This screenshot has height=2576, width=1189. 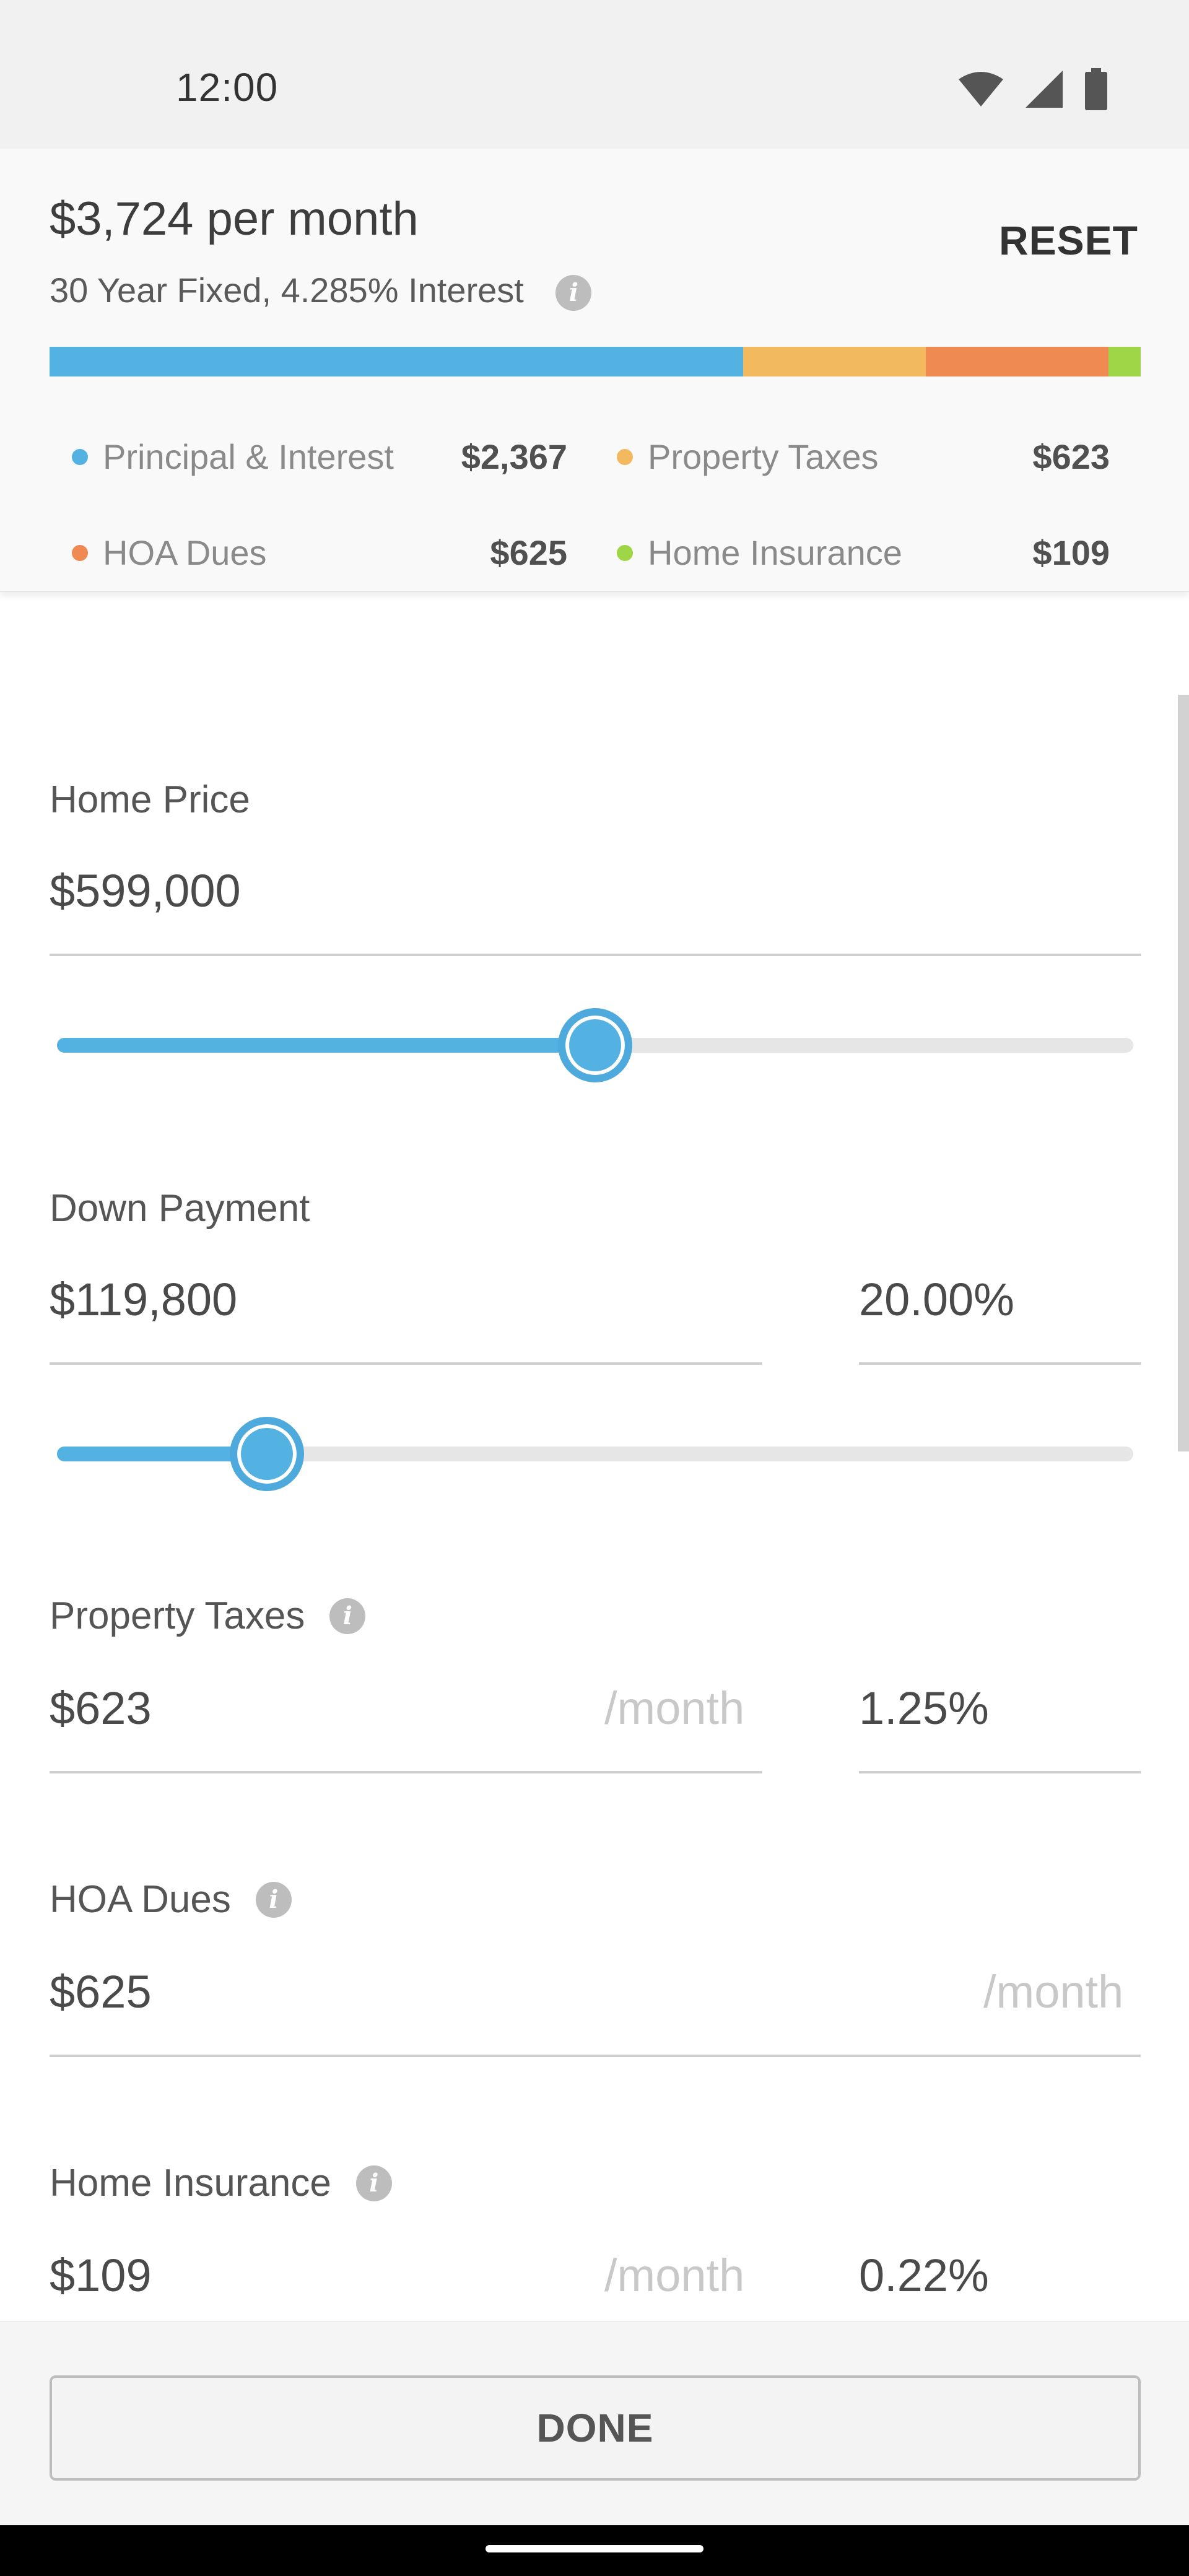 I want to click on property-taxes-underline, so click(x=406, y=1772).